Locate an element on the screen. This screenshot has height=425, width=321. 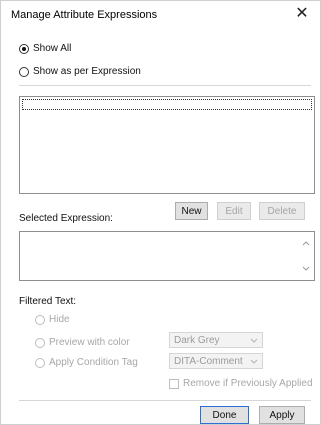
remove-if-previously-applied-checkbox: Remove if Previously Applied is located at coordinates (241, 383).